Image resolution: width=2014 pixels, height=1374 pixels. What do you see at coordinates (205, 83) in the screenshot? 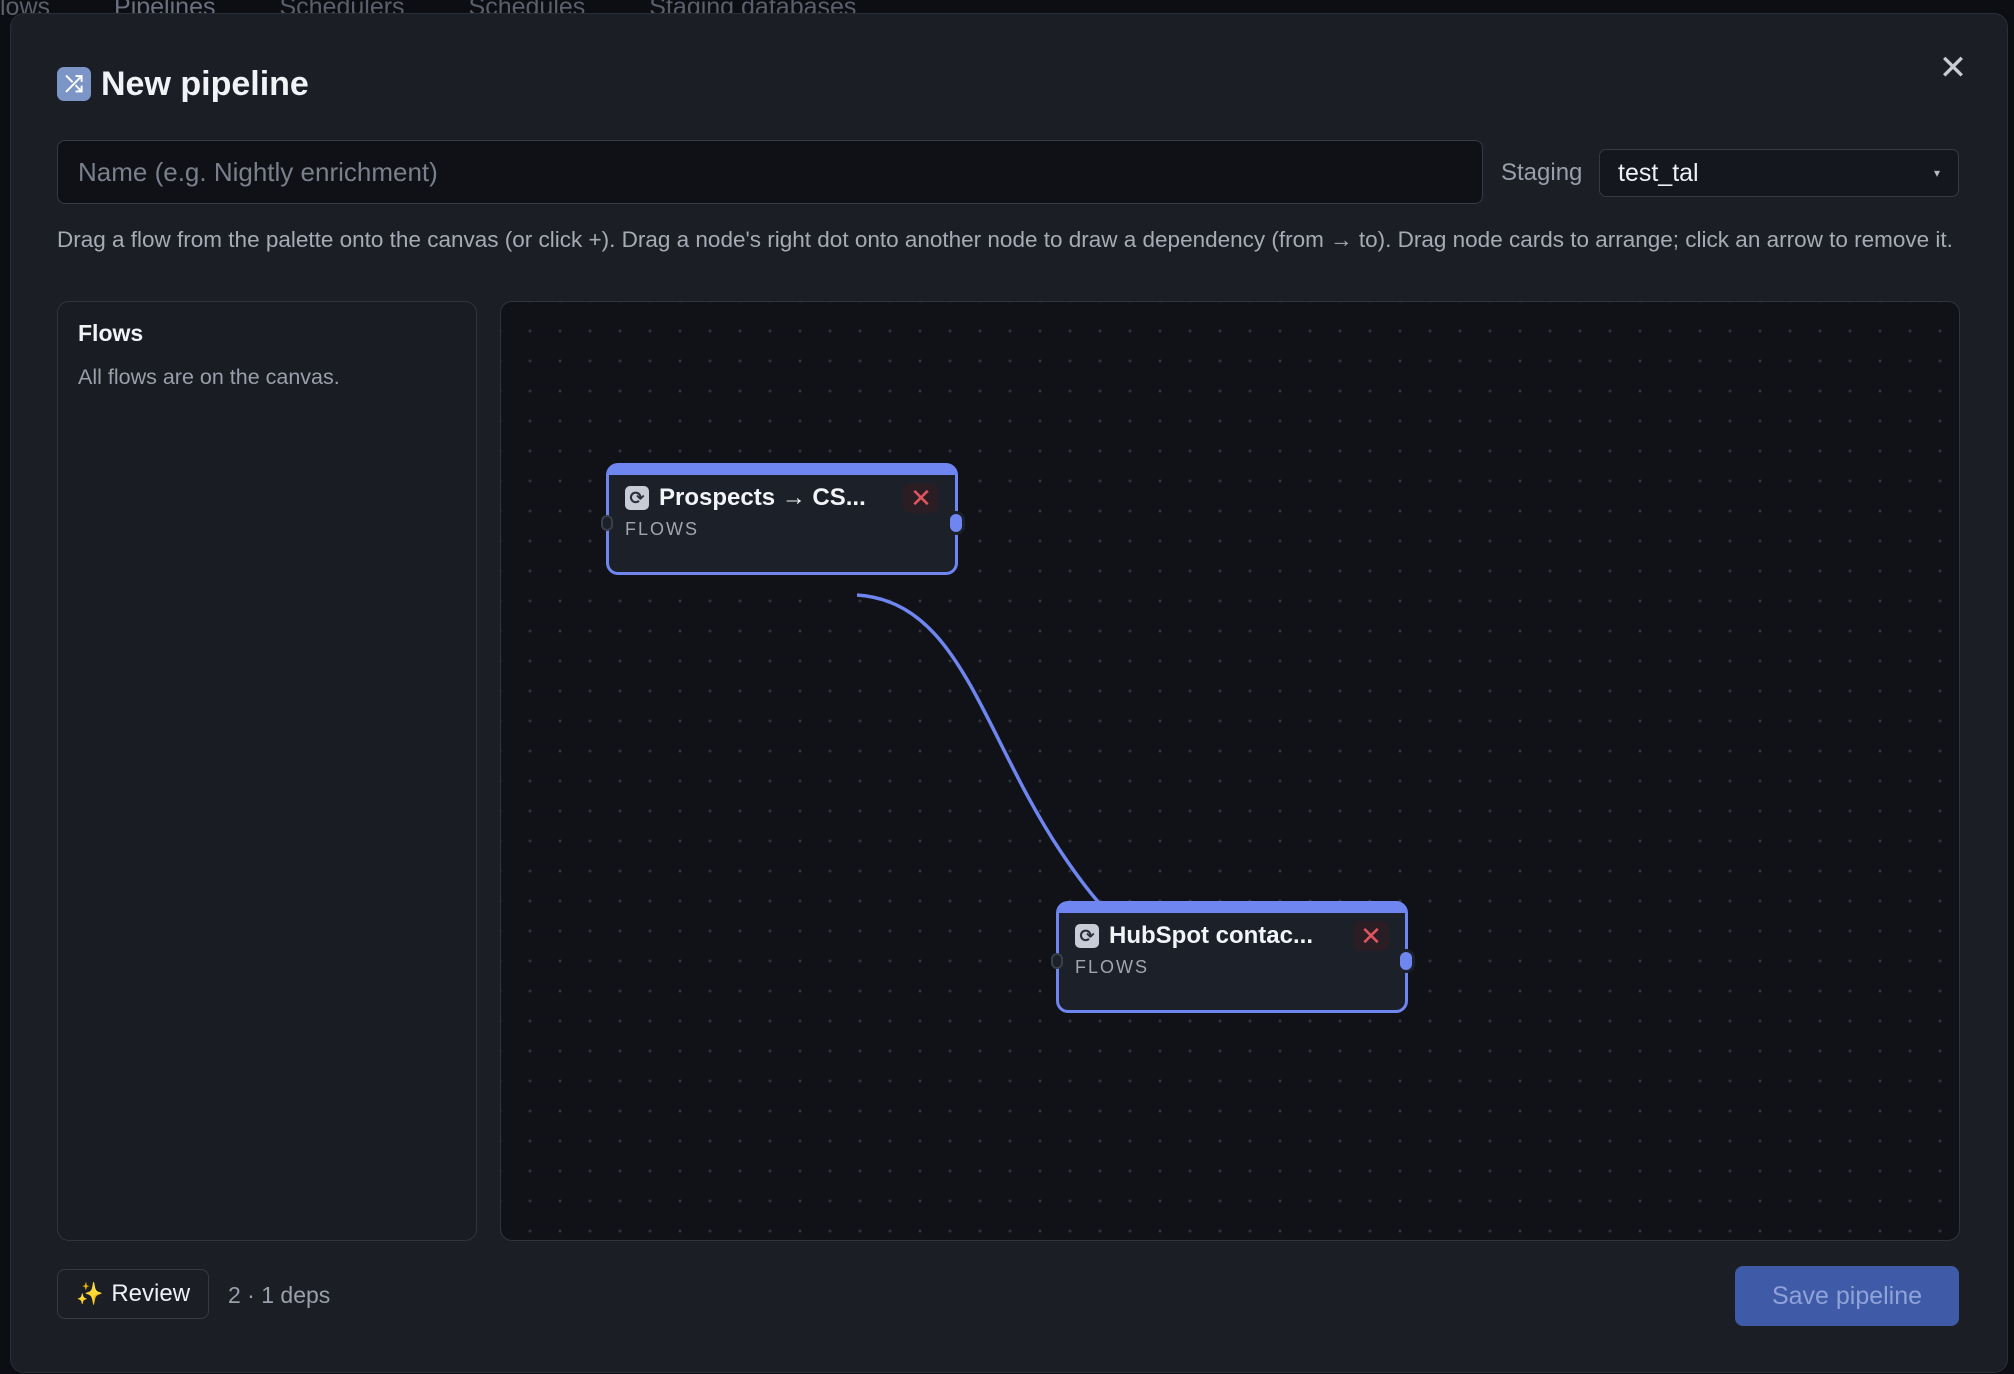
I see `modal-title-text: New pipeline` at bounding box center [205, 83].